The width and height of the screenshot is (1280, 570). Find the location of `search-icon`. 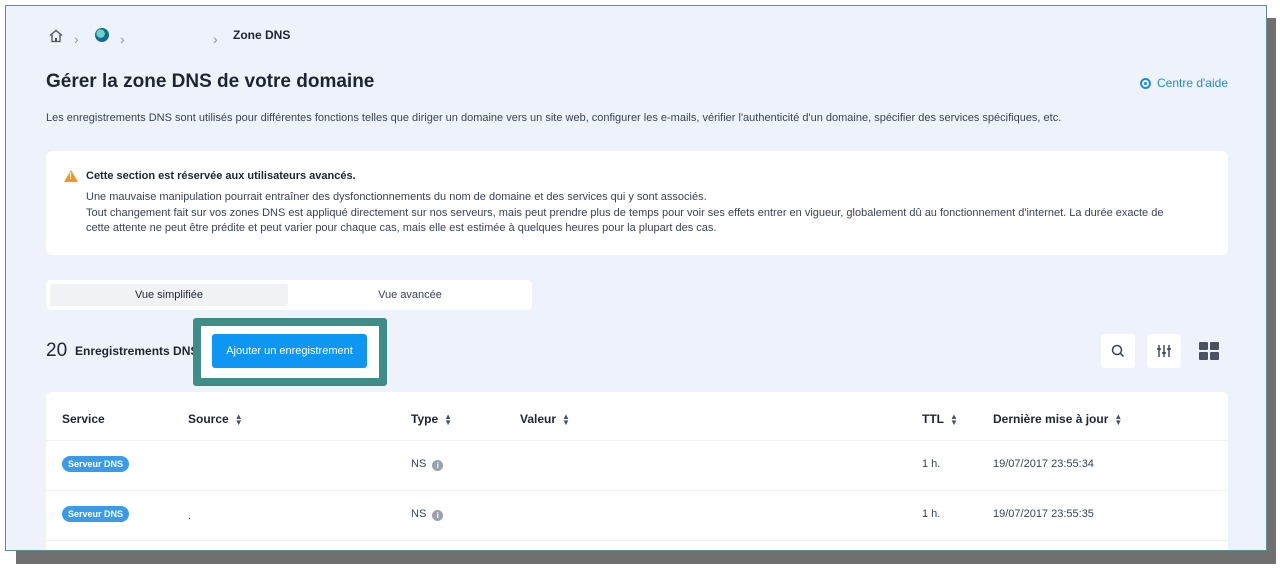

search-icon is located at coordinates (1118, 351).